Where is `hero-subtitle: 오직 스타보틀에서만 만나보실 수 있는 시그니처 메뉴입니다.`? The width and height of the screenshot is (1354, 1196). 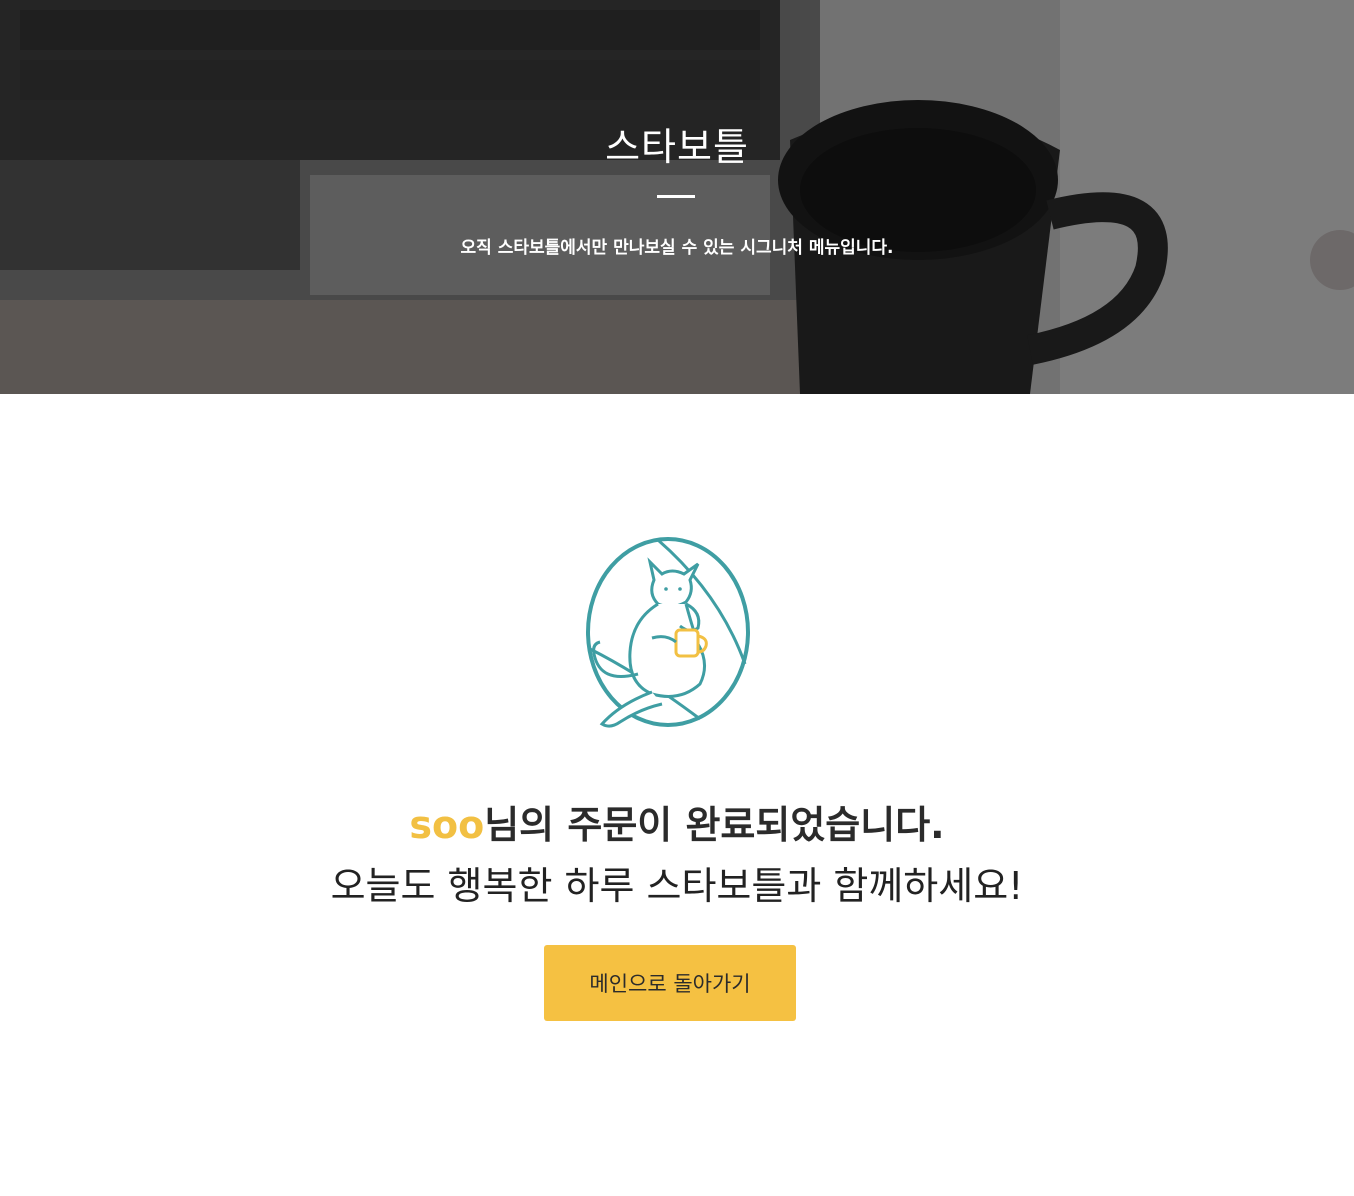 hero-subtitle: 오직 스타보틀에서만 만나보실 수 있는 시그니처 메뉴입니다. is located at coordinates (677, 248).